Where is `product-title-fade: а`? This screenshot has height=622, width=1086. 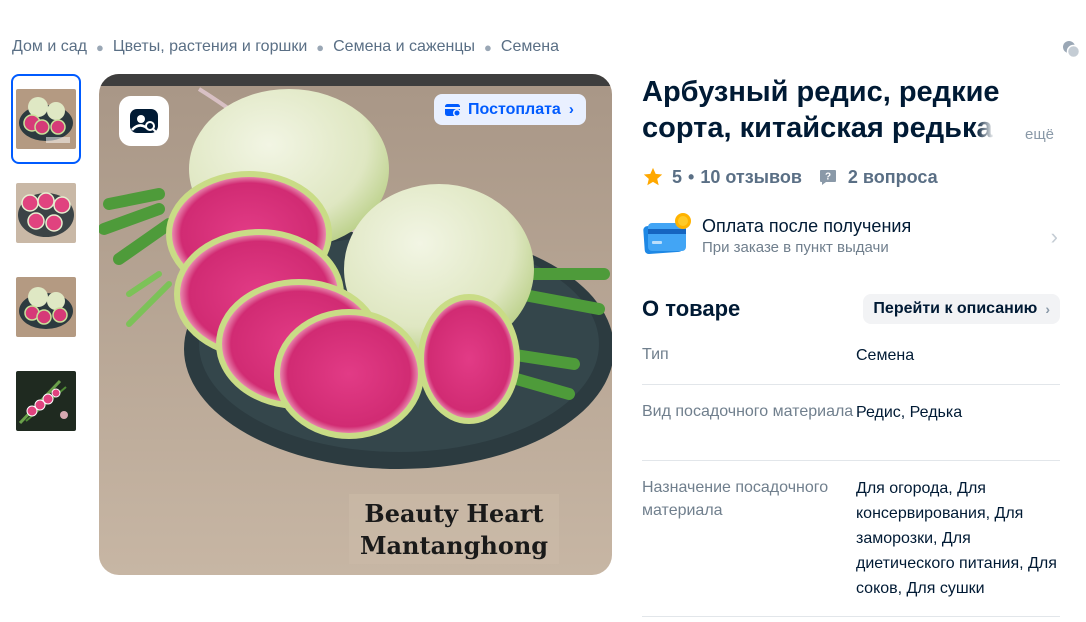 product-title-fade: а is located at coordinates (984, 128).